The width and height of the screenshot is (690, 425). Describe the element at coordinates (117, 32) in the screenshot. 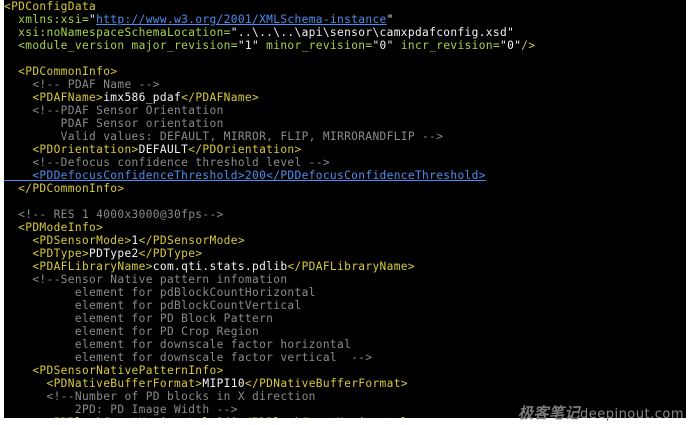

I see `code-token-attr: xsi:noNamespaceSchemaLocation=` at that location.